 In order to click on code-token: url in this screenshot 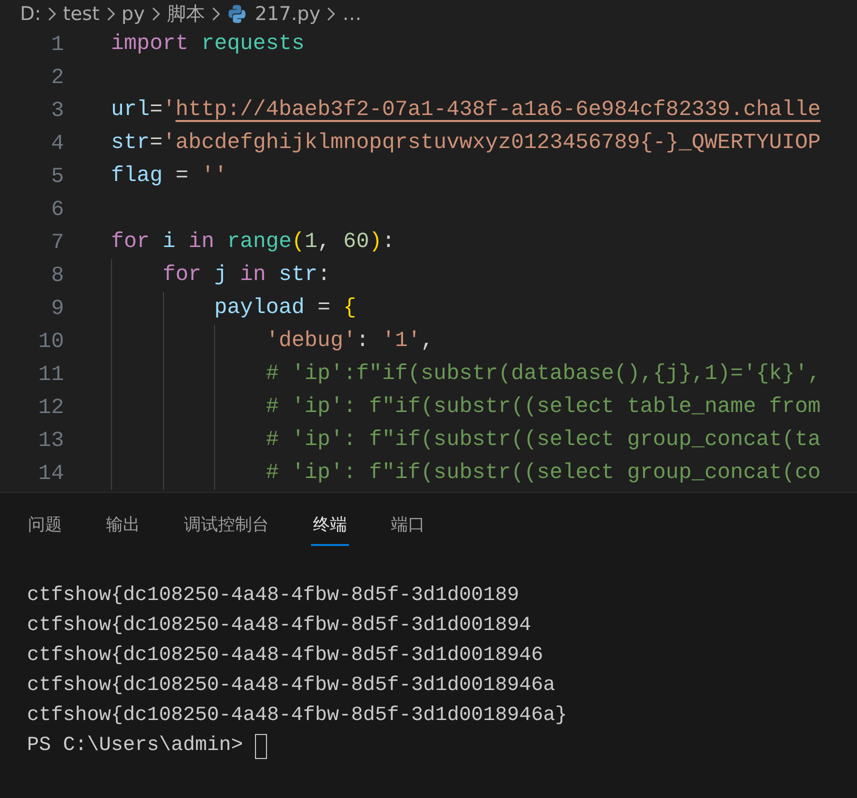, I will do `click(130, 110)`.